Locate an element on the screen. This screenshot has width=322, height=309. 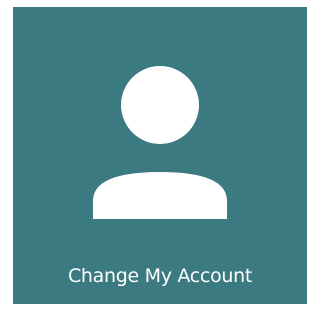
tile-label: Change My Account is located at coordinates (160, 276).